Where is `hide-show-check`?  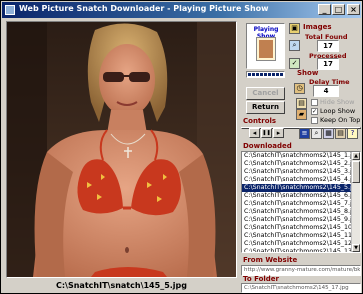
hide-show-check is located at coordinates (314, 102).